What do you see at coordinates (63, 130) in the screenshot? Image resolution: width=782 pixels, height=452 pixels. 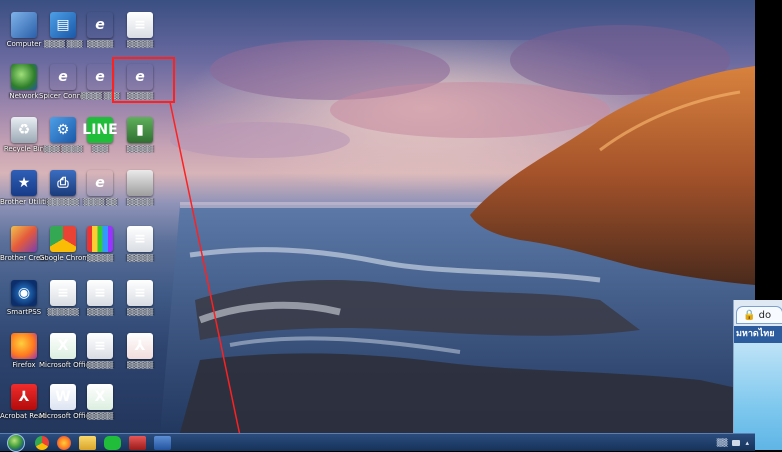 I see `settings-app-icon: ⚙` at bounding box center [63, 130].